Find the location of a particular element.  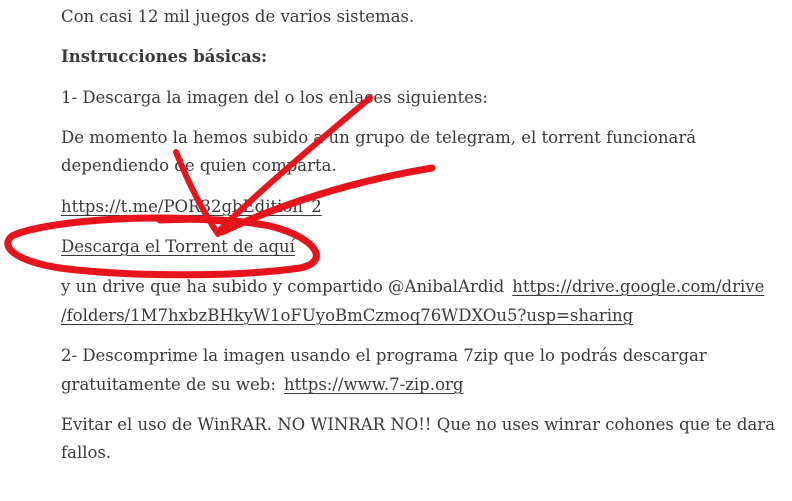

7zip-link: https://www.7-zip.org is located at coordinates (374, 384).